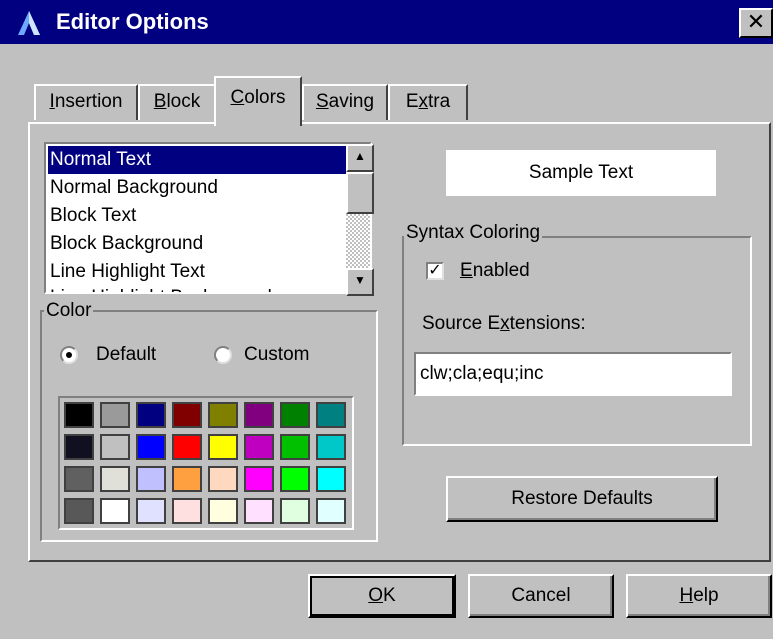  I want to click on scroll-thumb, so click(360, 193).